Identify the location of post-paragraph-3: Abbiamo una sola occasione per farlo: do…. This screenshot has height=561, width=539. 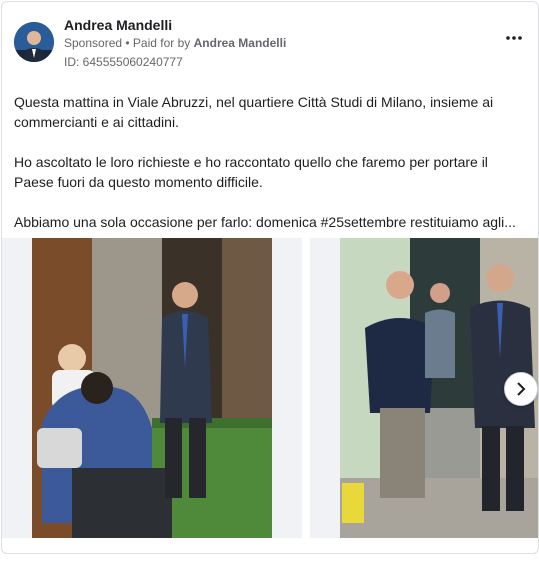
(265, 222).